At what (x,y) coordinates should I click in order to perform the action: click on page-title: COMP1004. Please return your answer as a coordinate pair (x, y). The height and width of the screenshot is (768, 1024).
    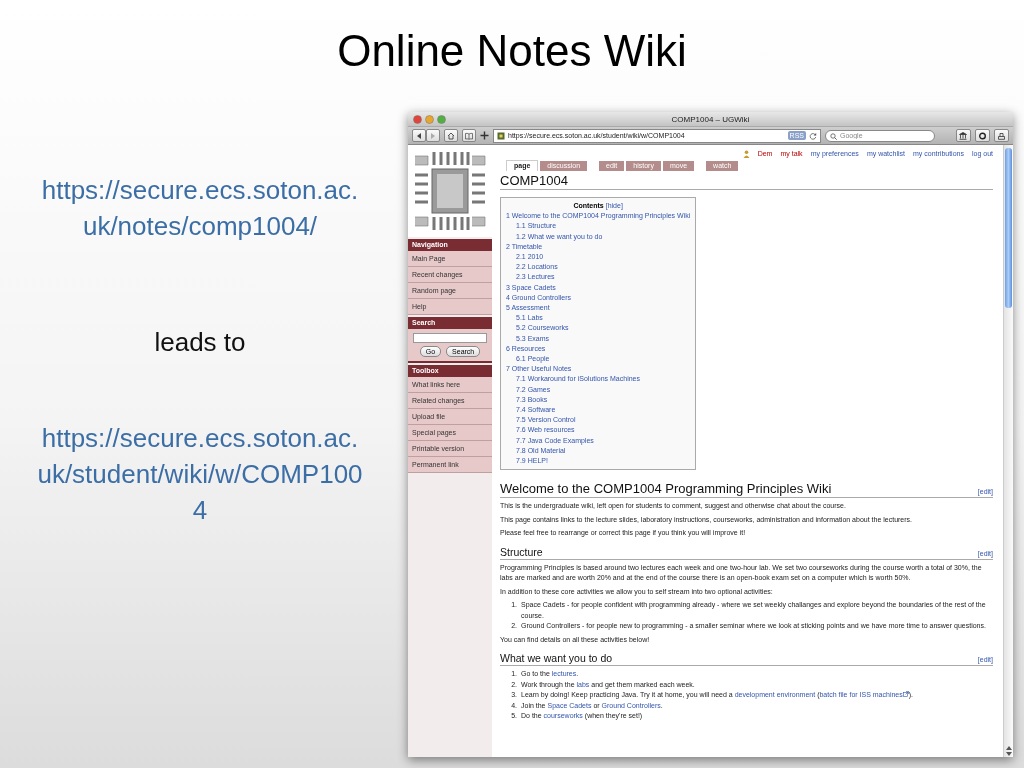
    Looking at the image, I should click on (746, 181).